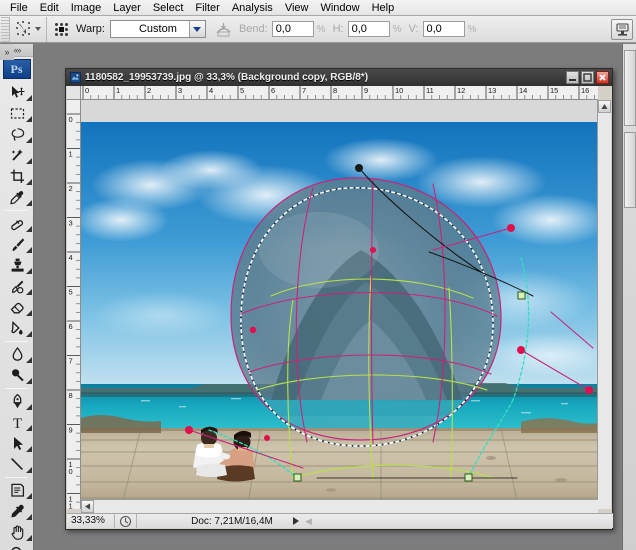 The image size is (636, 550). What do you see at coordinates (17, 464) in the screenshot?
I see `line-shape-tool` at bounding box center [17, 464].